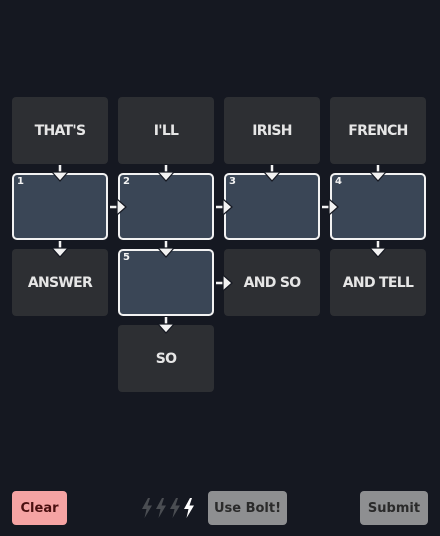 The height and width of the screenshot is (536, 440). I want to click on clue-text: IRISH, so click(272, 130).